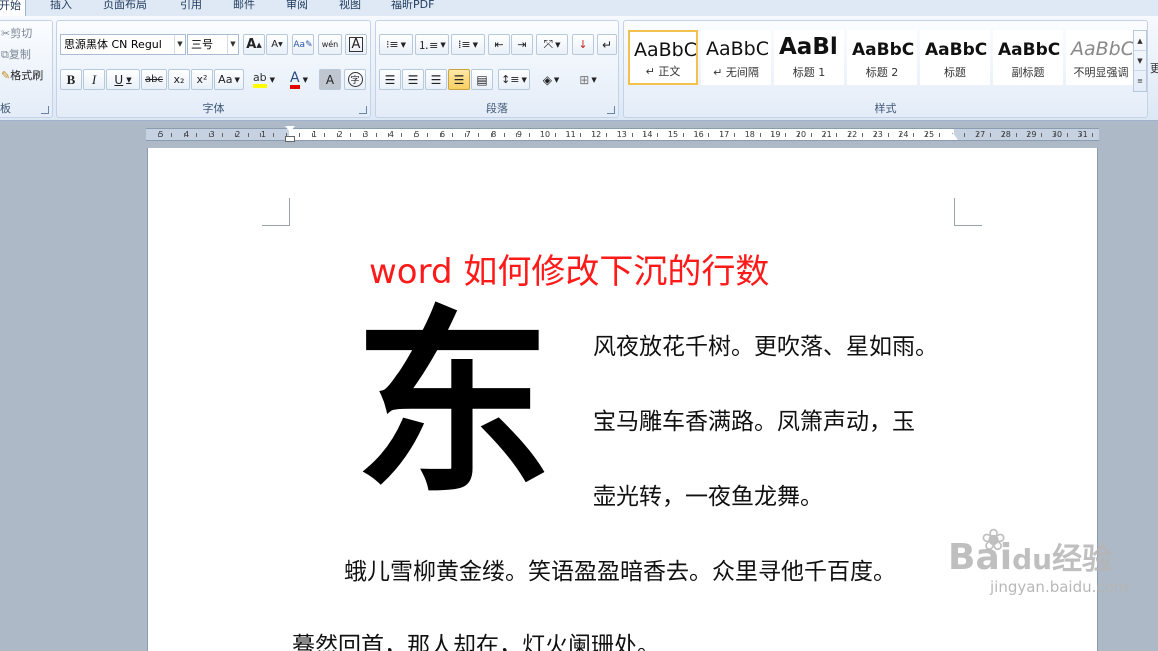  I want to click on subscript-button: x₂, so click(179, 79).